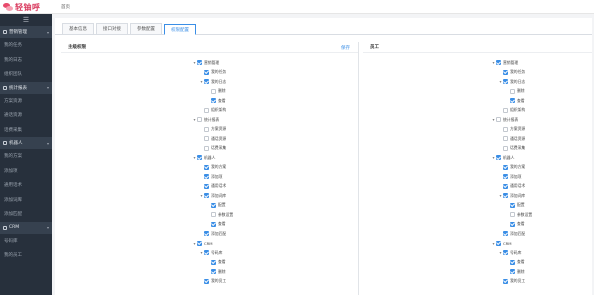 The height and width of the screenshot is (295, 594). I want to click on sidebar-item: 通用话术, so click(26, 185).